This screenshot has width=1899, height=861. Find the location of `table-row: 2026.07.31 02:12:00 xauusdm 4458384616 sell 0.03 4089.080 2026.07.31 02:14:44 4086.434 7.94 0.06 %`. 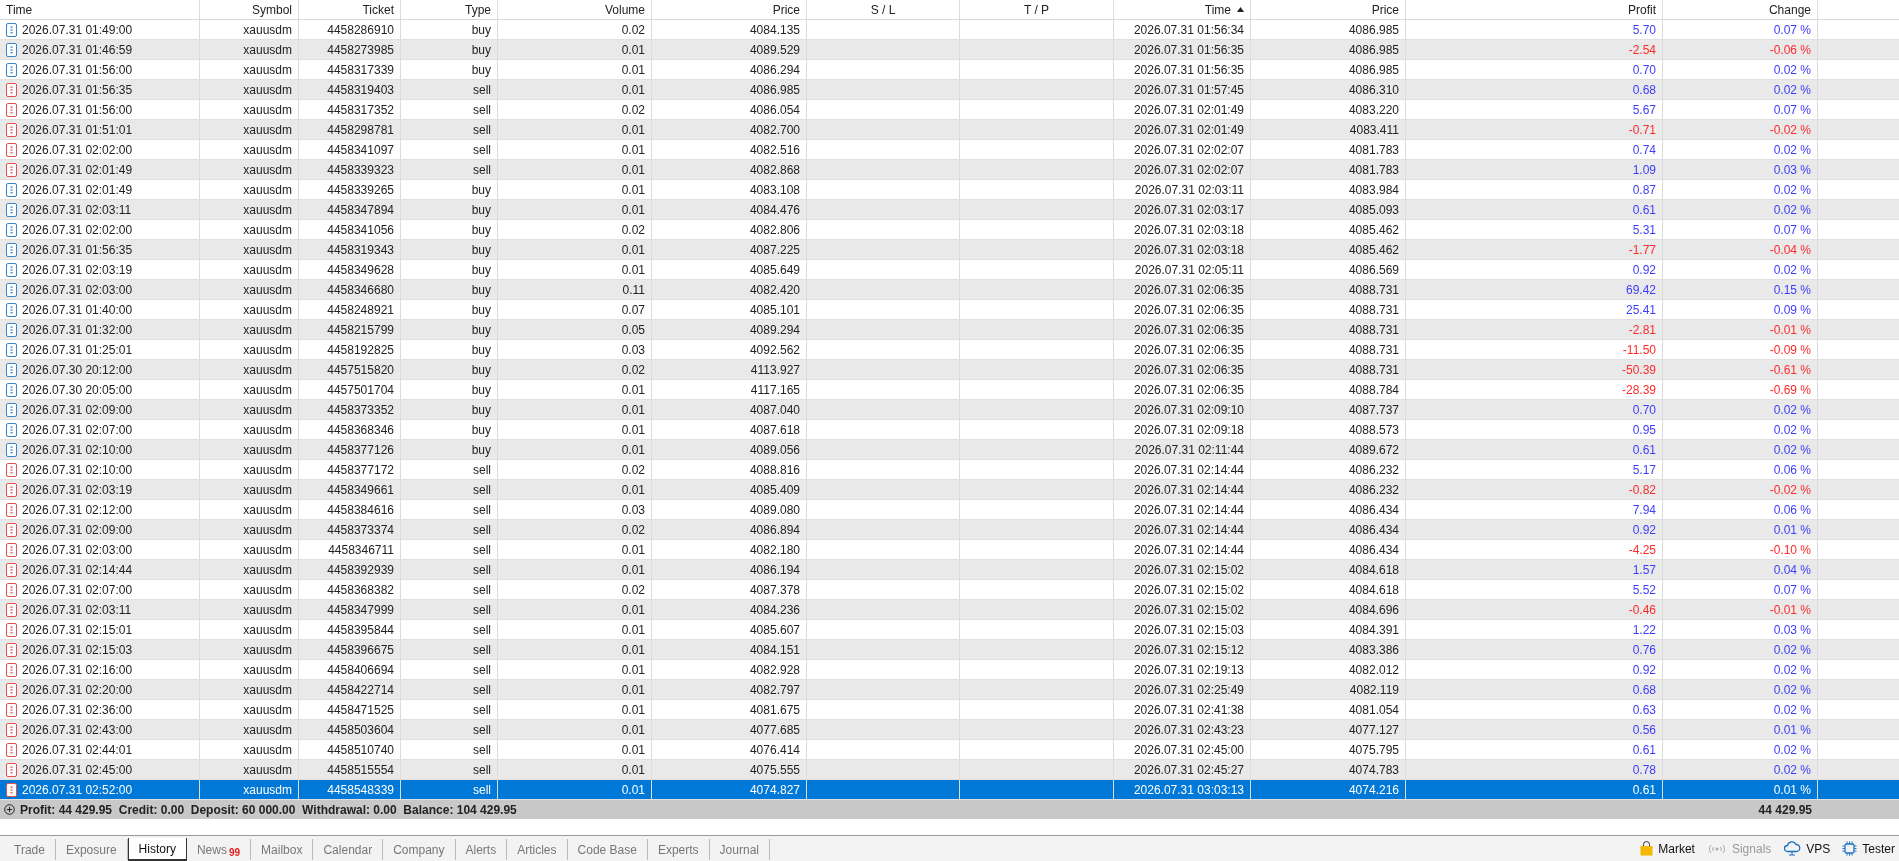

table-row: 2026.07.31 02:12:00 xauusdm 4458384616 sell 0.03 4089.080 2026.07.31 02:14:44 4086.434 7.94 0.06 % is located at coordinates (949, 510).